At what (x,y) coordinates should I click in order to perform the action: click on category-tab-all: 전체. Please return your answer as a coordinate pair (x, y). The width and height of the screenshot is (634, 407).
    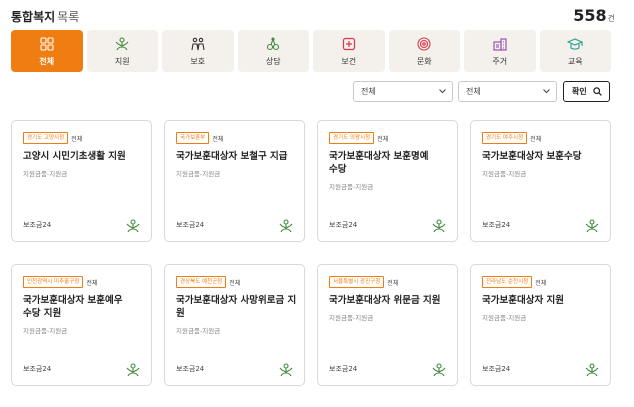
    Looking at the image, I should click on (47, 51).